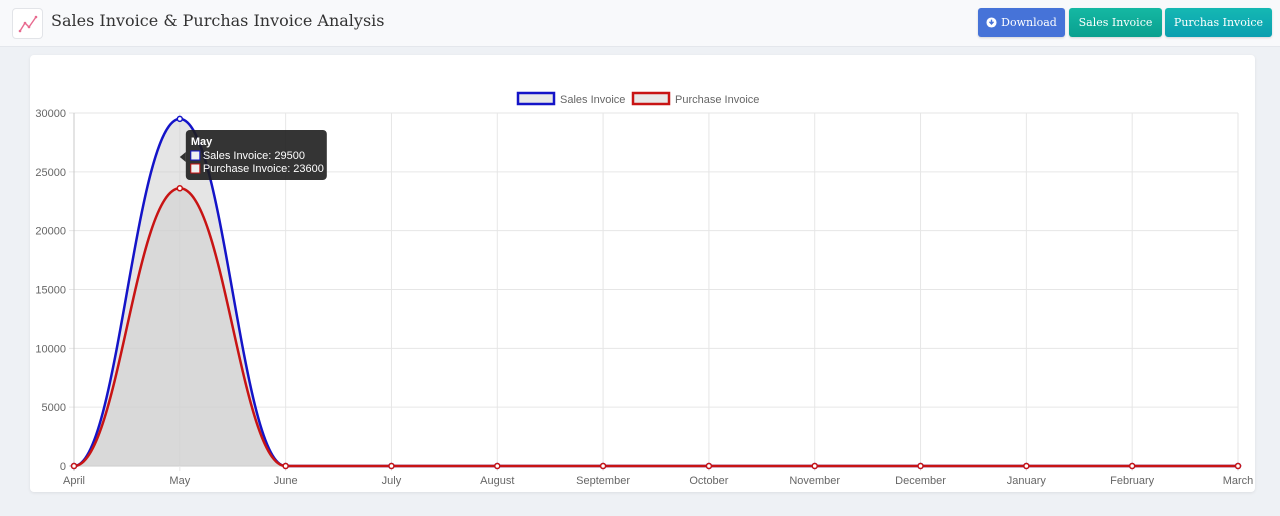  What do you see at coordinates (1027, 481) in the screenshot?
I see `x-tick-label: January` at bounding box center [1027, 481].